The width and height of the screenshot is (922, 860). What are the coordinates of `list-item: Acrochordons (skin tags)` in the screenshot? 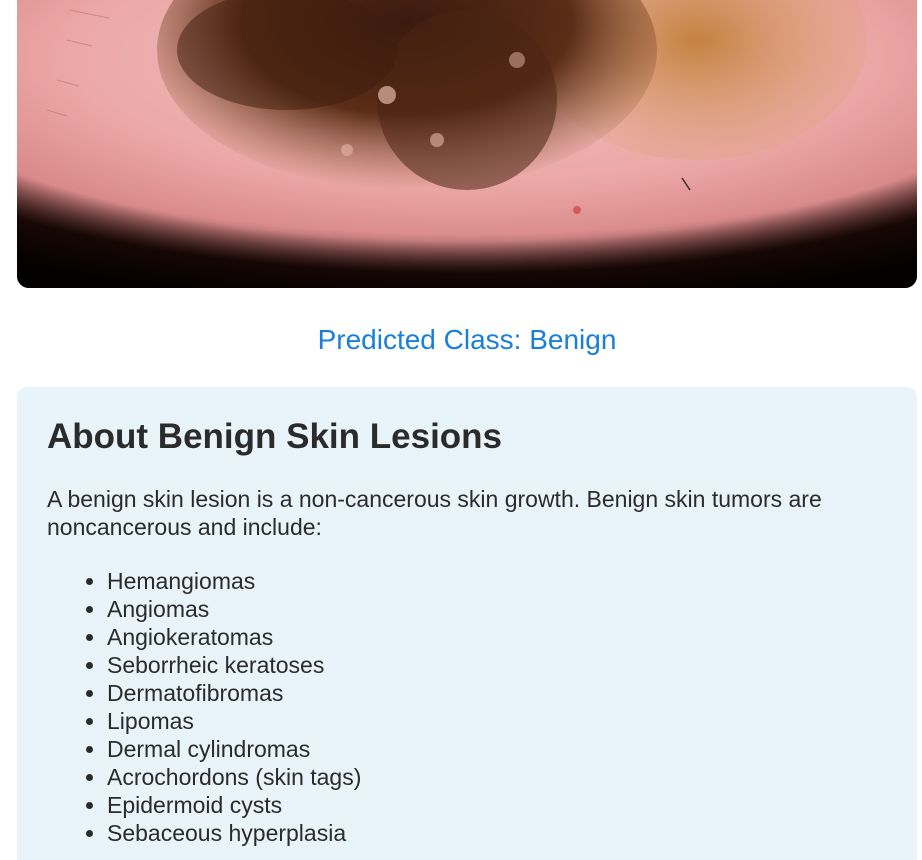 It's located at (497, 777).